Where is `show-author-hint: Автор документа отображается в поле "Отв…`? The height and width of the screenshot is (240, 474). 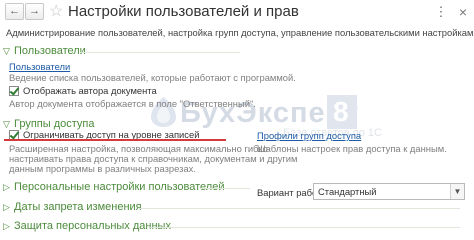
show-author-hint: Автор документа отображается в поле "Отв… is located at coordinates (132, 103).